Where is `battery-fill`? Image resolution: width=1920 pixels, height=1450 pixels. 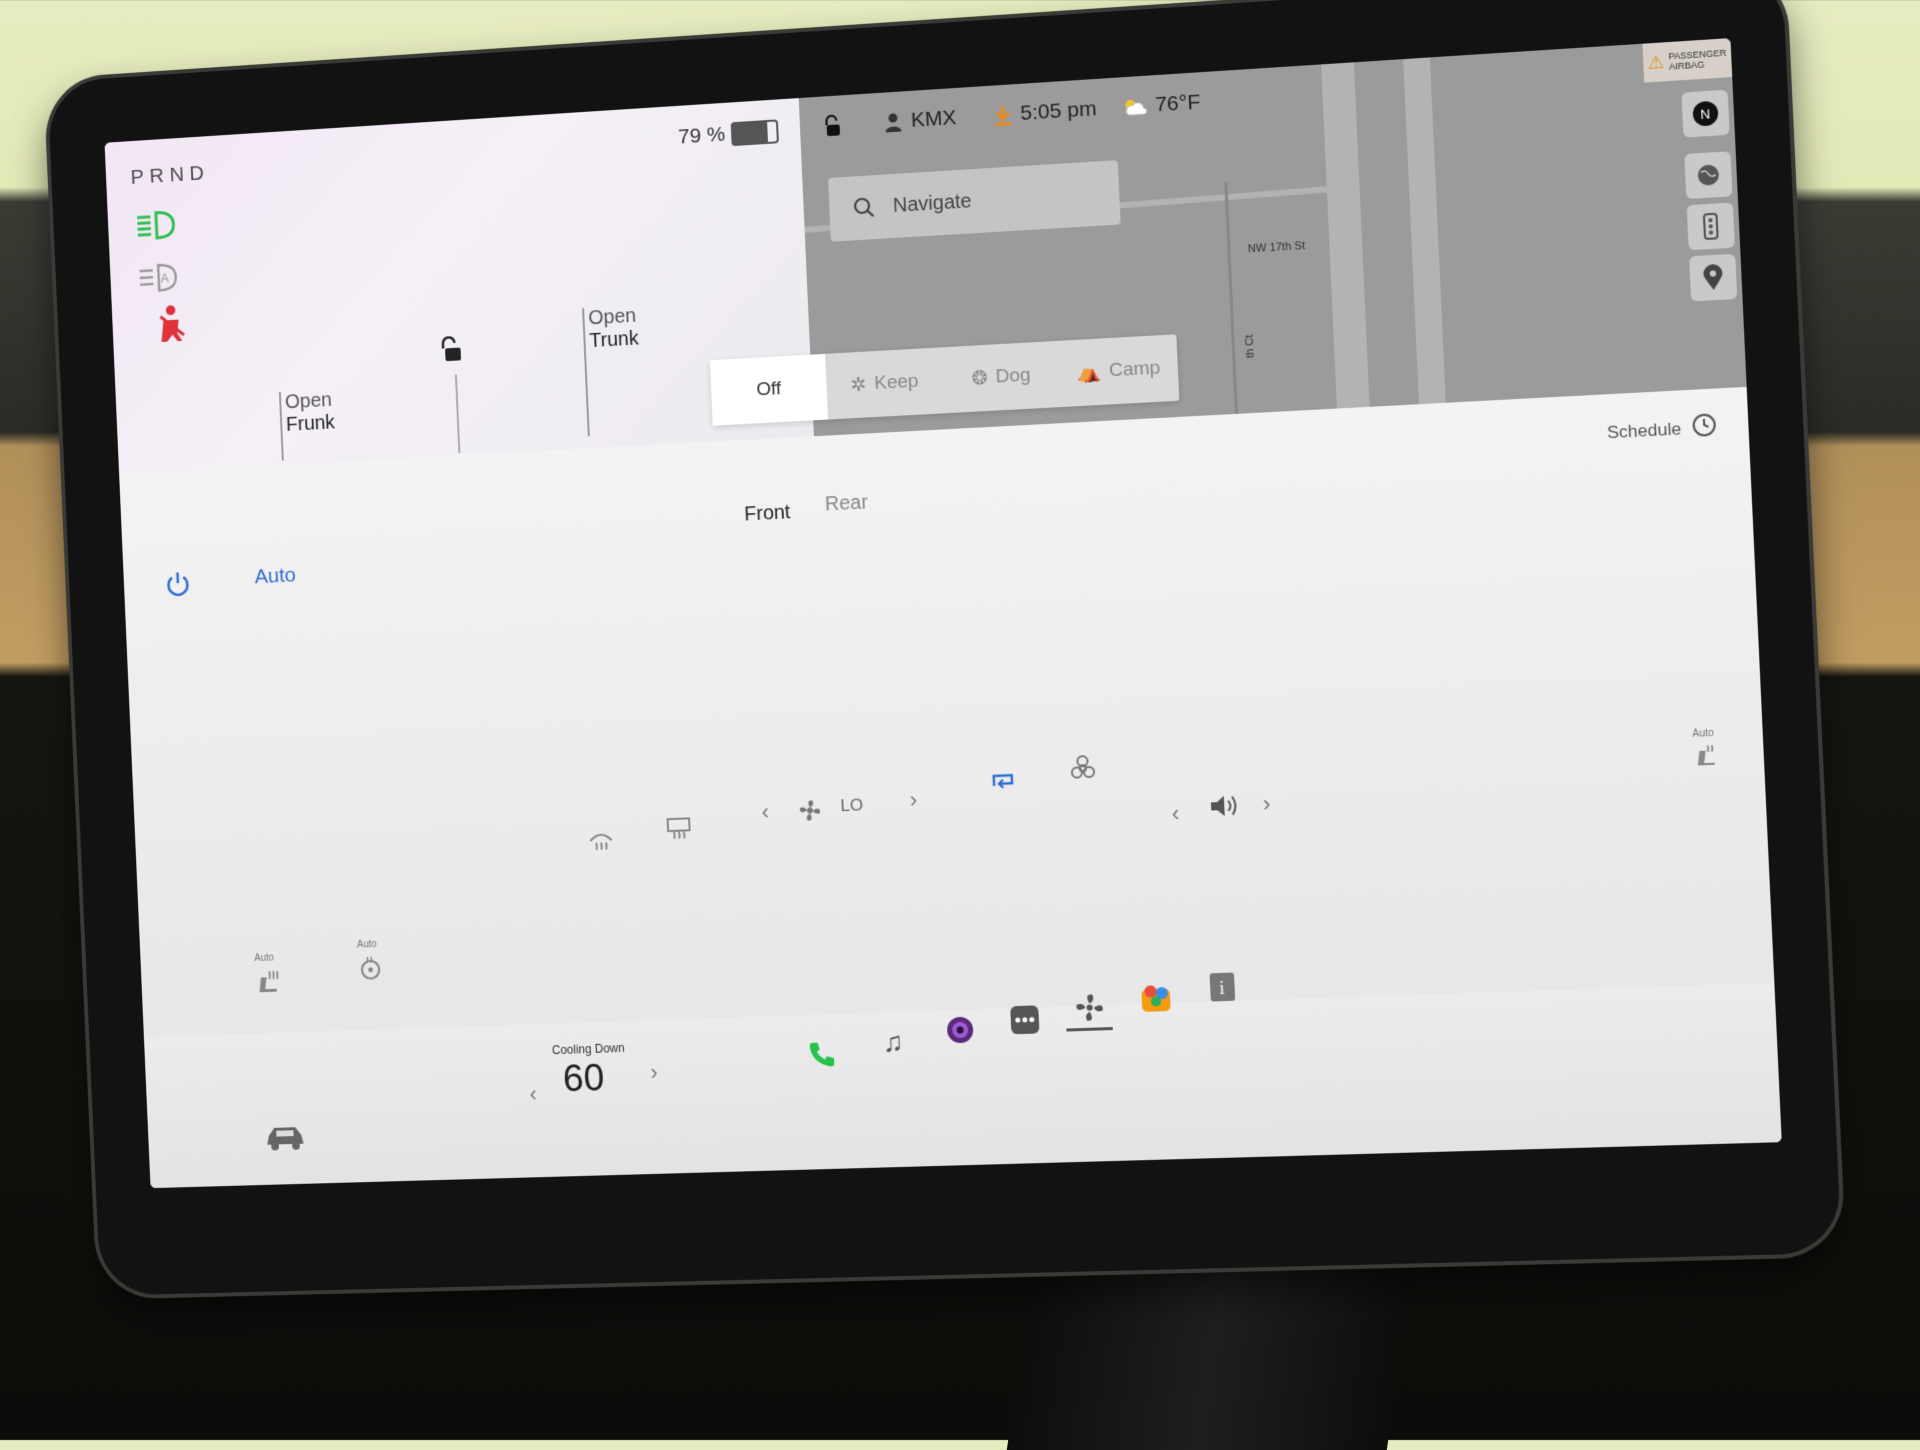 battery-fill is located at coordinates (750, 133).